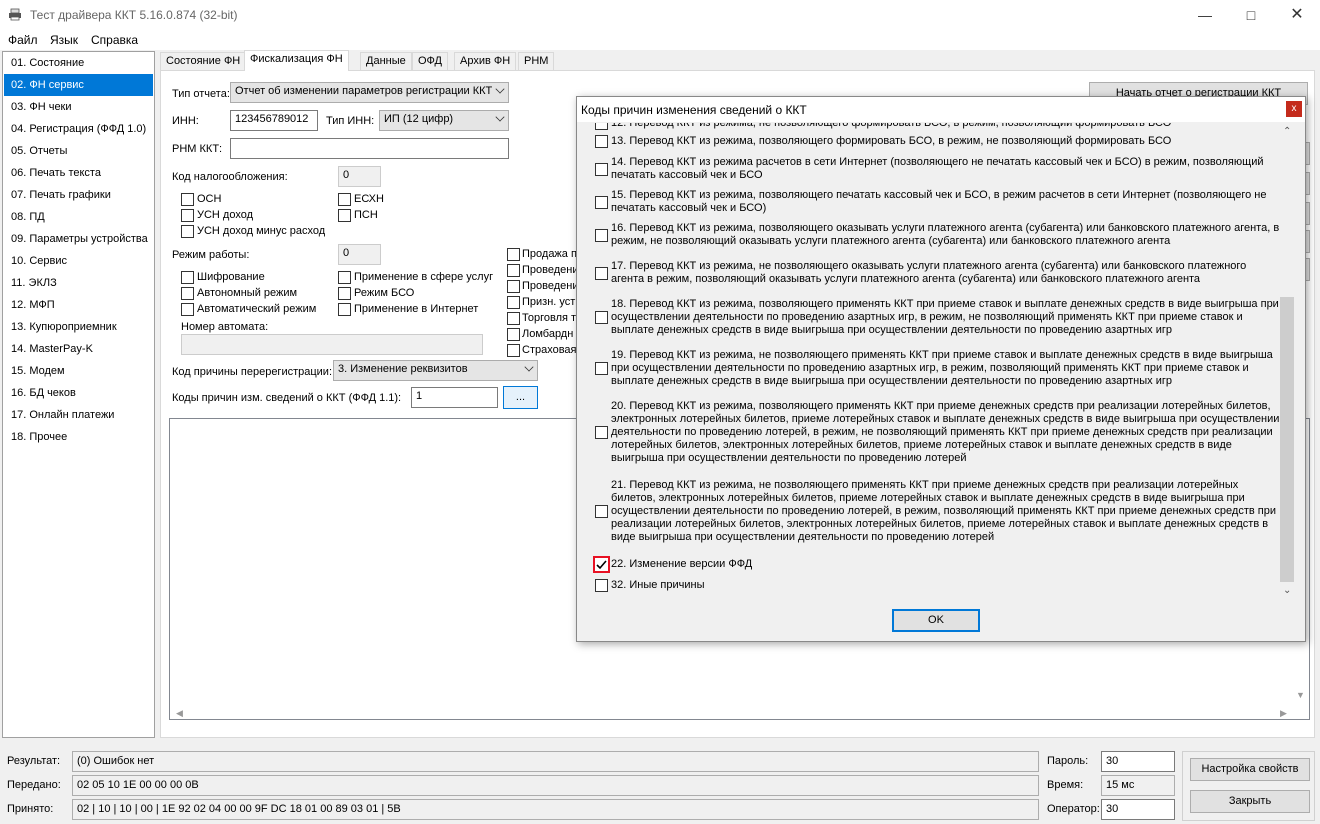  I want to click on inn-input: 123456789012, so click(274, 120).